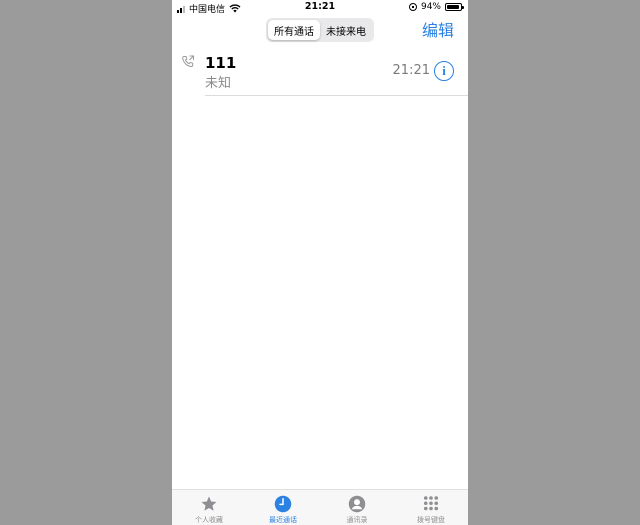  Describe the element at coordinates (336, 95) in the screenshot. I see `row-divider` at that location.